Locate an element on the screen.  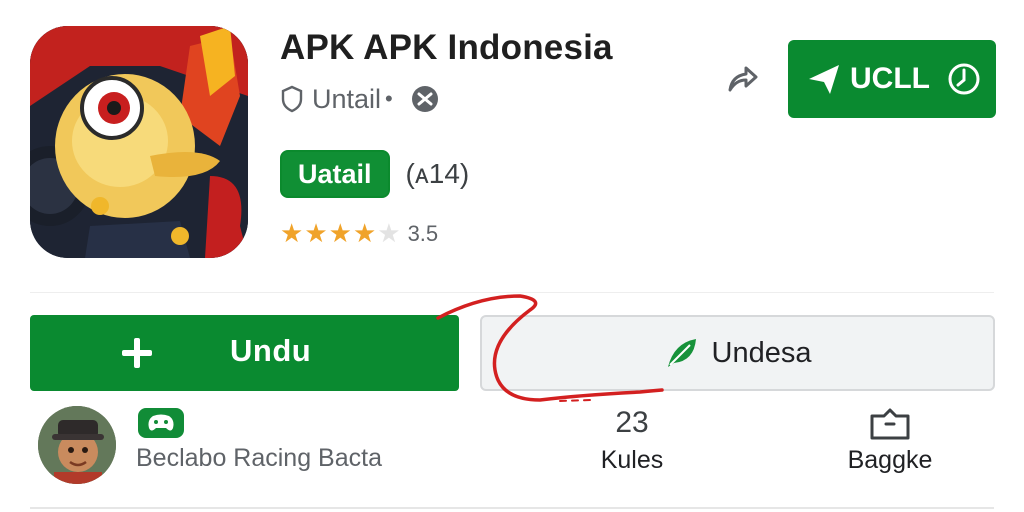
game-controller-badge is located at coordinates (161, 423).